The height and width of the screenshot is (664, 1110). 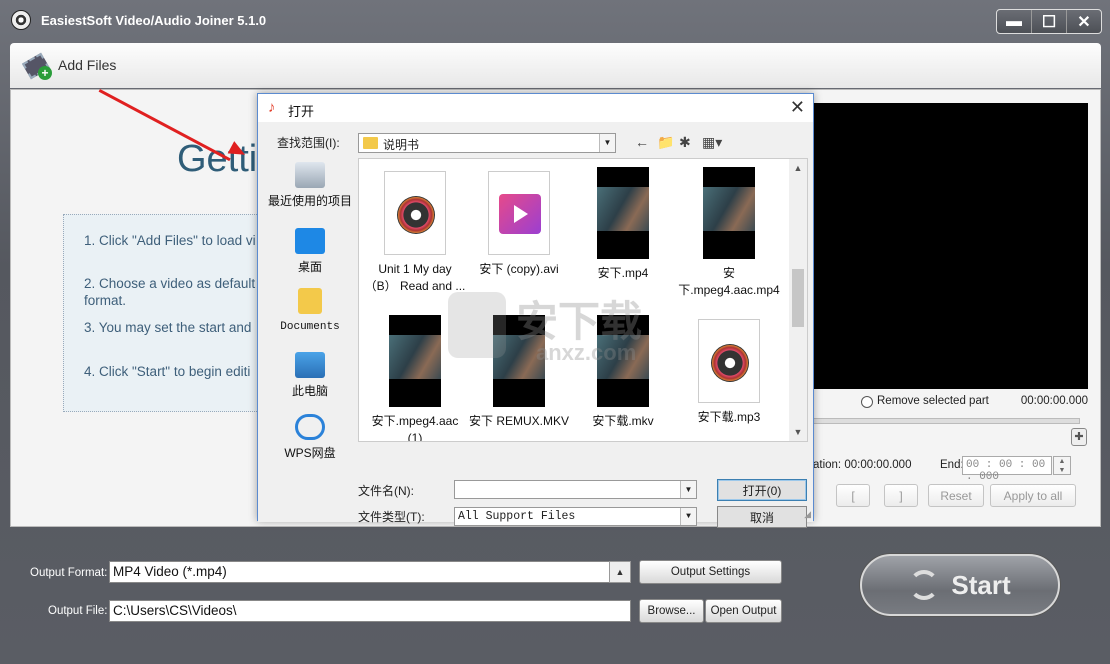 What do you see at coordinates (1007, 469) in the screenshot?
I see `end-time-input: 00 : 00 : 00 . 000` at bounding box center [1007, 469].